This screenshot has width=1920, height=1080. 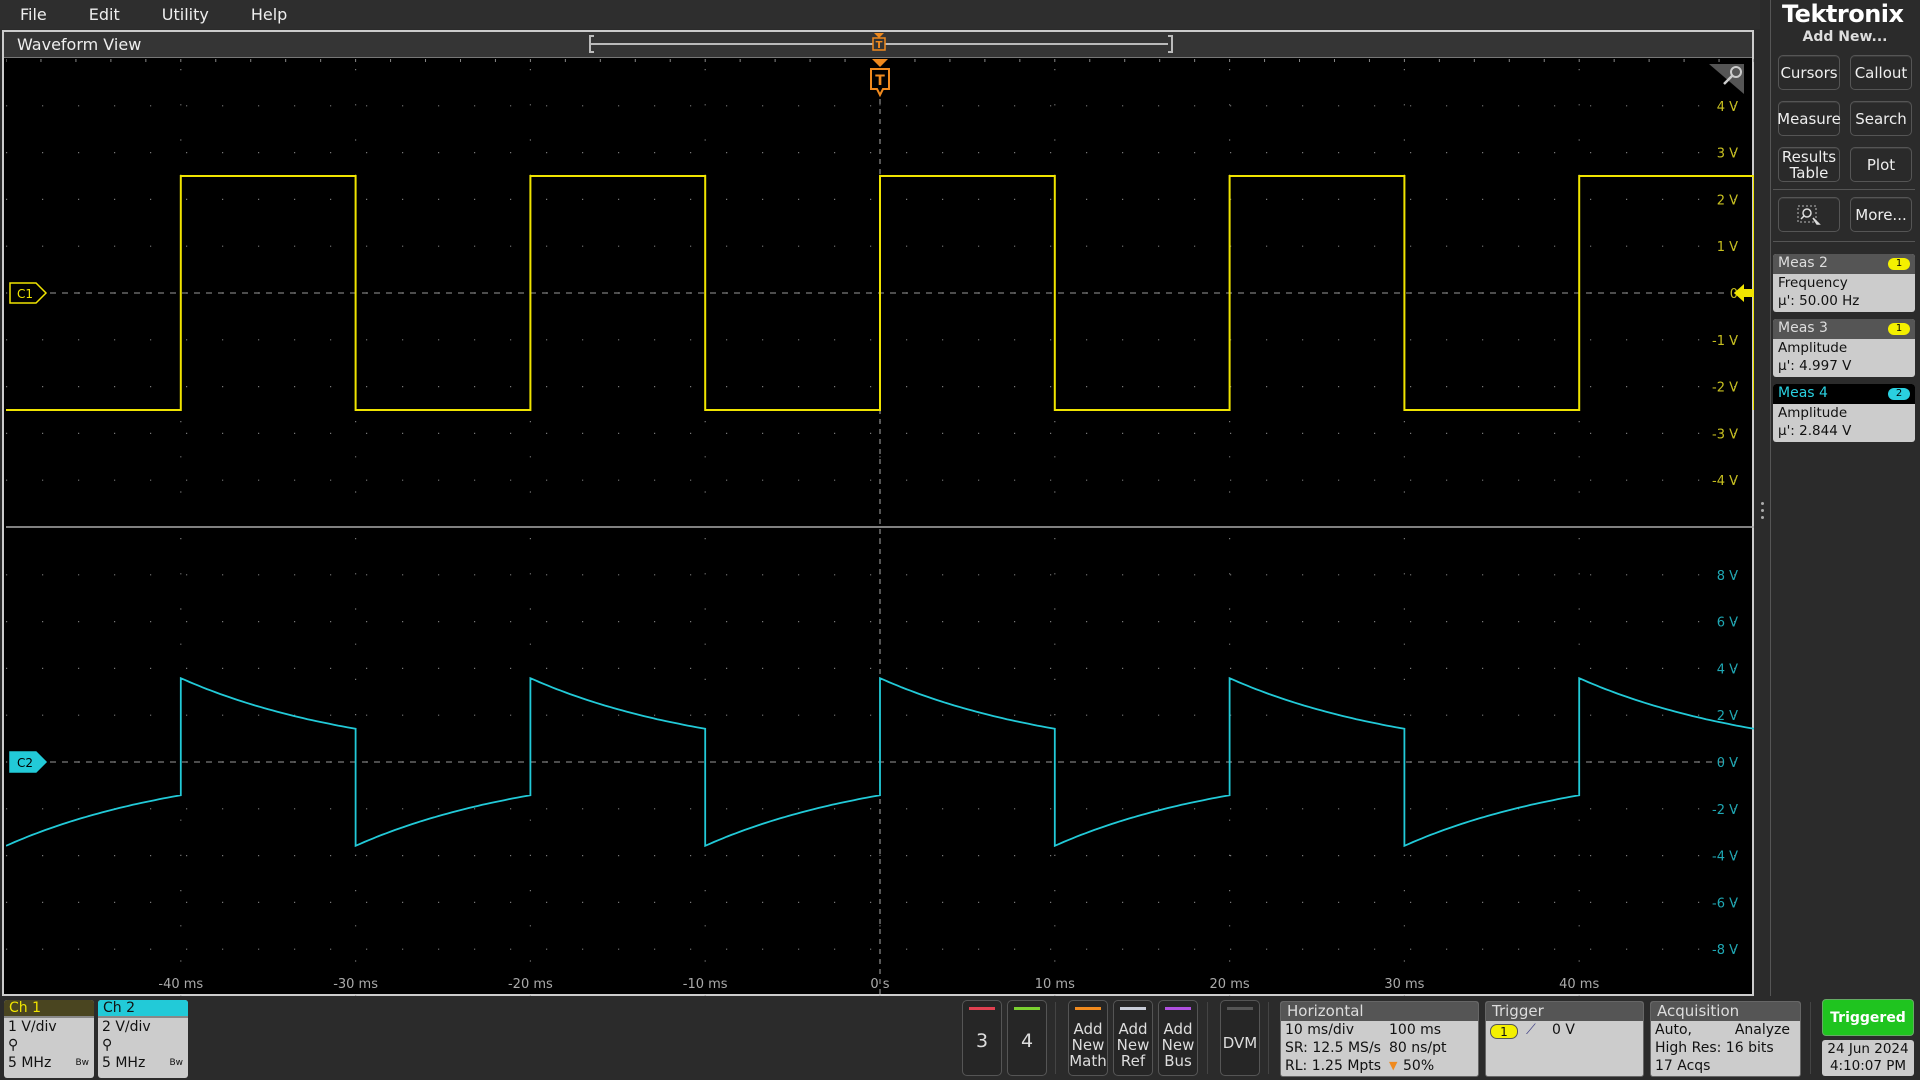 I want to click on label: Ref, so click(x=1133, y=1061).